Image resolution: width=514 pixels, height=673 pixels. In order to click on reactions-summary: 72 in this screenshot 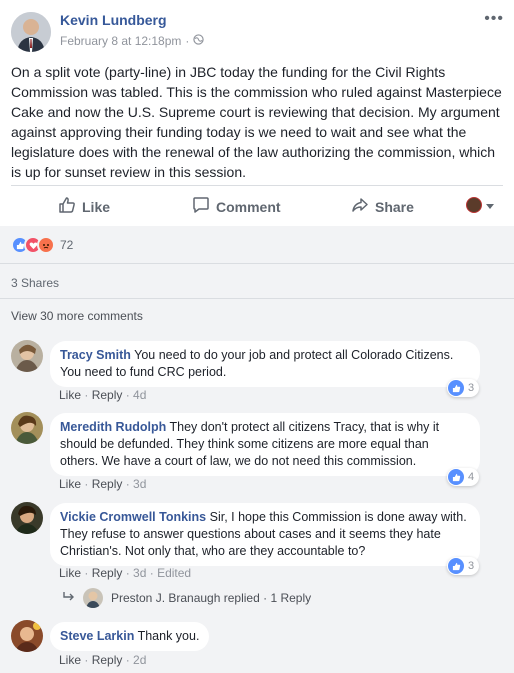, I will do `click(42, 245)`.